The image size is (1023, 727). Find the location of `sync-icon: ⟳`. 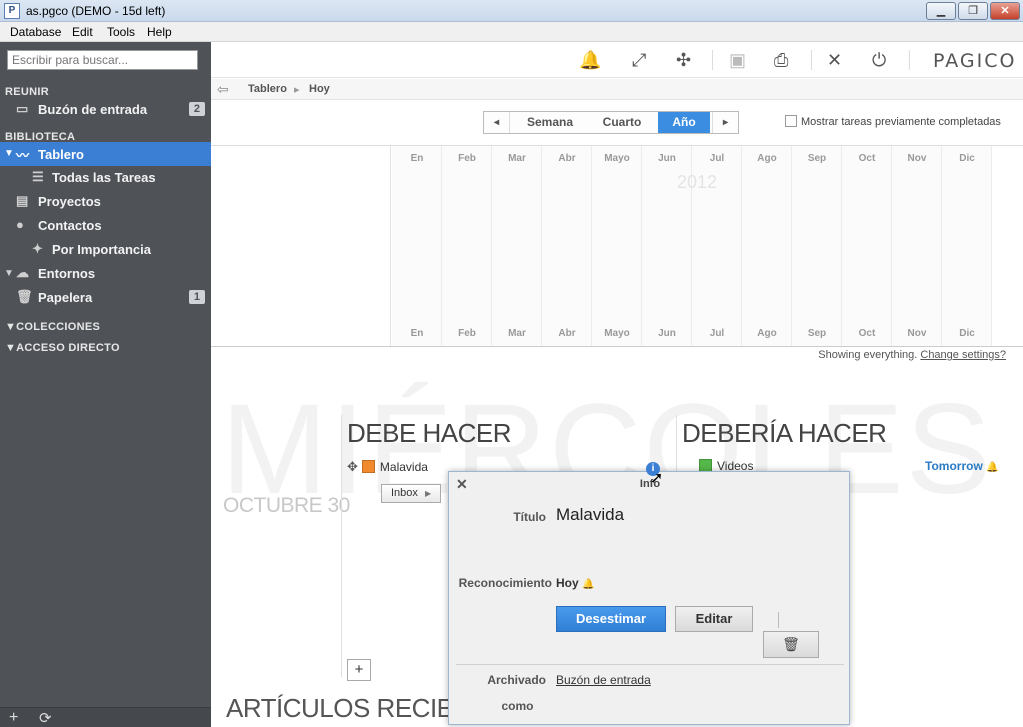

sync-icon: ⟳ is located at coordinates (45, 718).